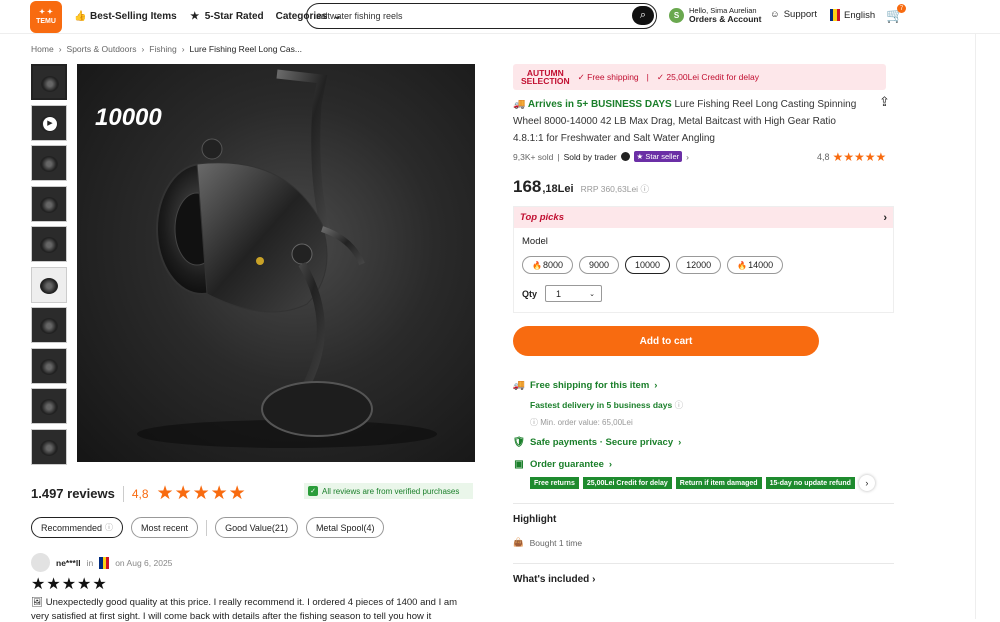 The height and width of the screenshot is (622, 1000). Describe the element at coordinates (586, 422) in the screenshot. I see `min-order-text: Min. order value: 65,00Lei` at that location.